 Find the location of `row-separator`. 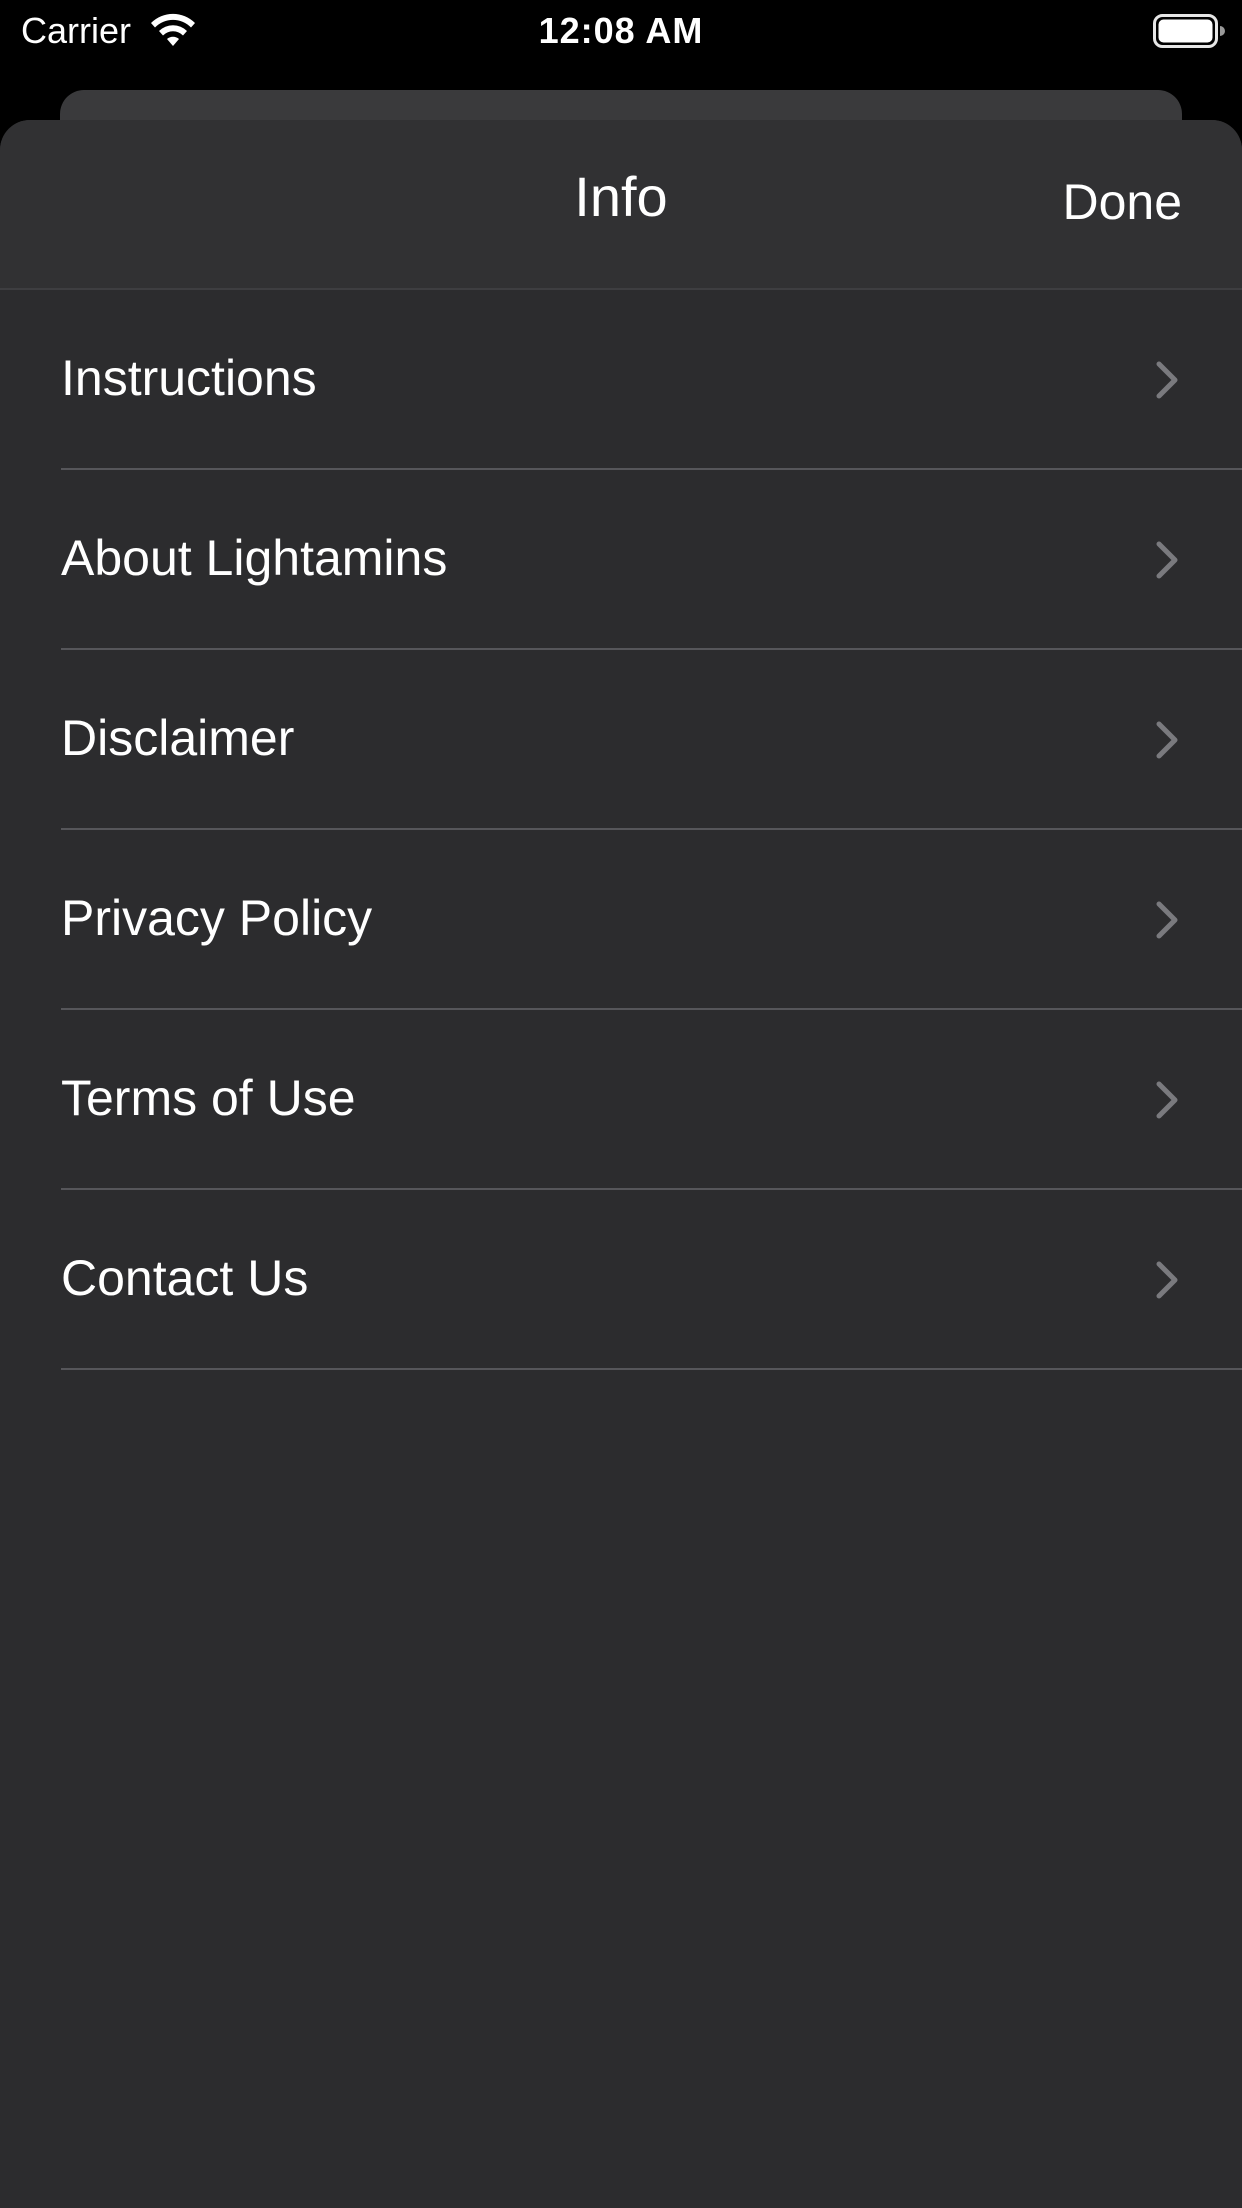

row-separator is located at coordinates (651, 1369).